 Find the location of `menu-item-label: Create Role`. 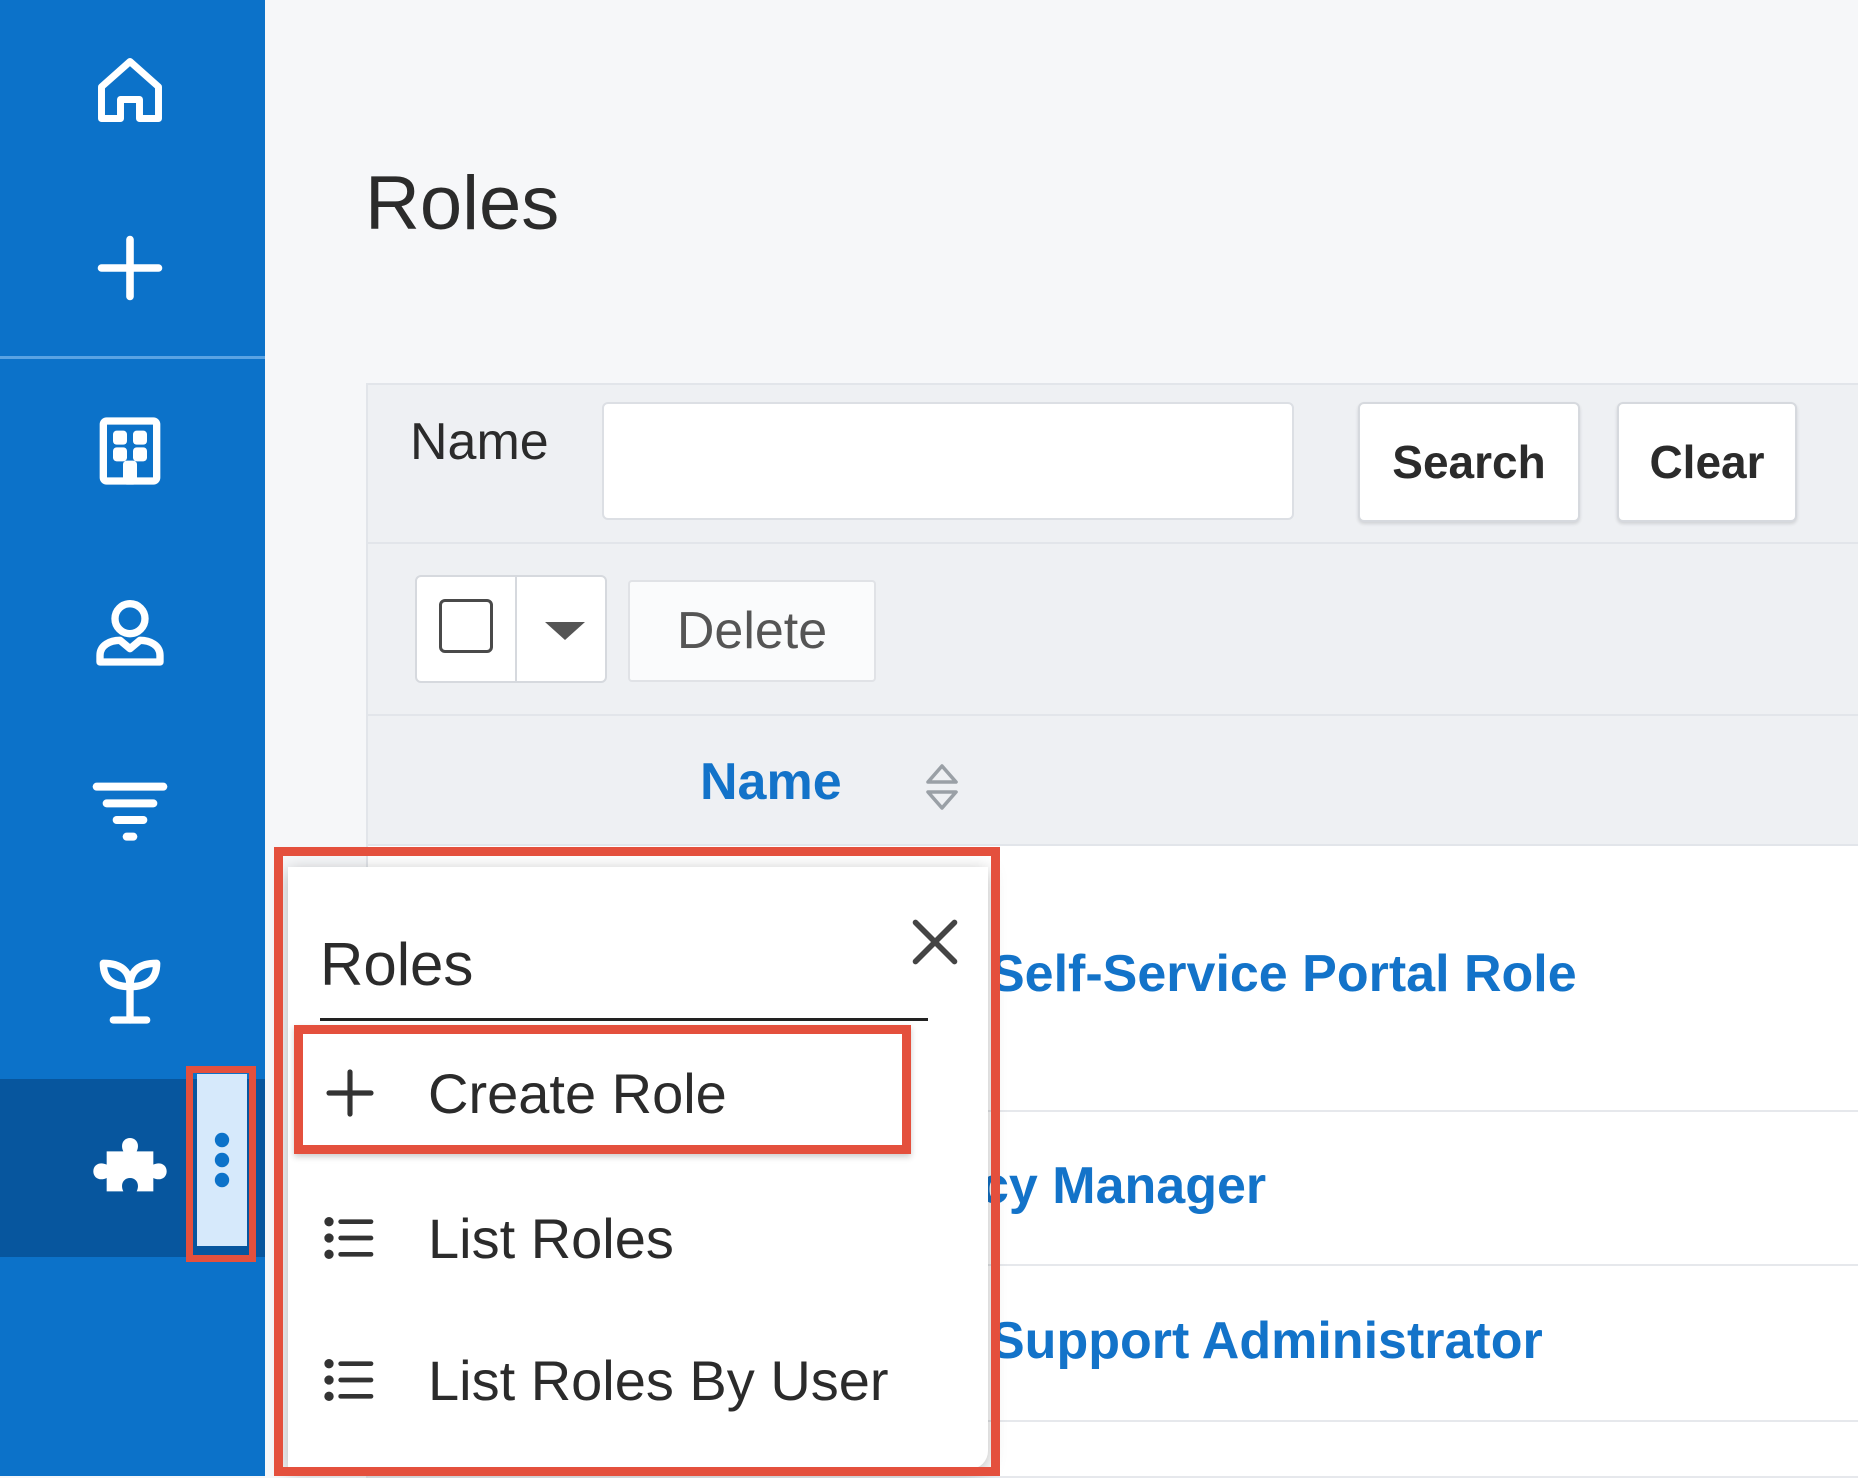

menu-item-label: Create Role is located at coordinates (577, 1093).